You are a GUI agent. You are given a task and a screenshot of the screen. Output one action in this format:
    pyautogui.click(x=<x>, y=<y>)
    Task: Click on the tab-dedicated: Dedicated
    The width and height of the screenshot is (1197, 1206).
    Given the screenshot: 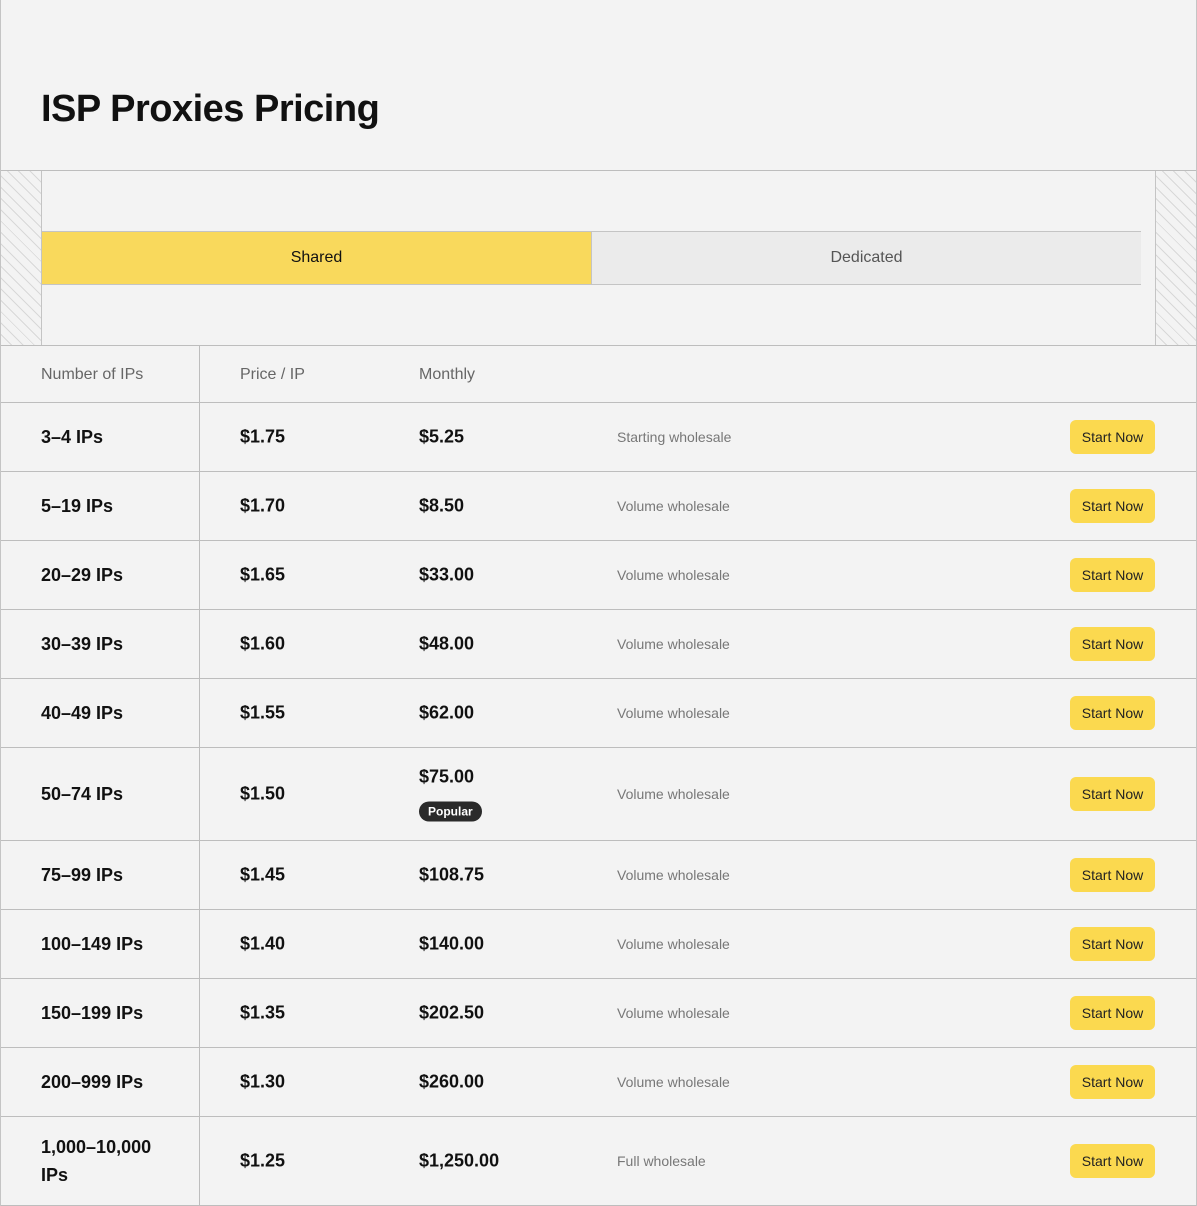 What is the action you would take?
    pyautogui.click(x=866, y=258)
    